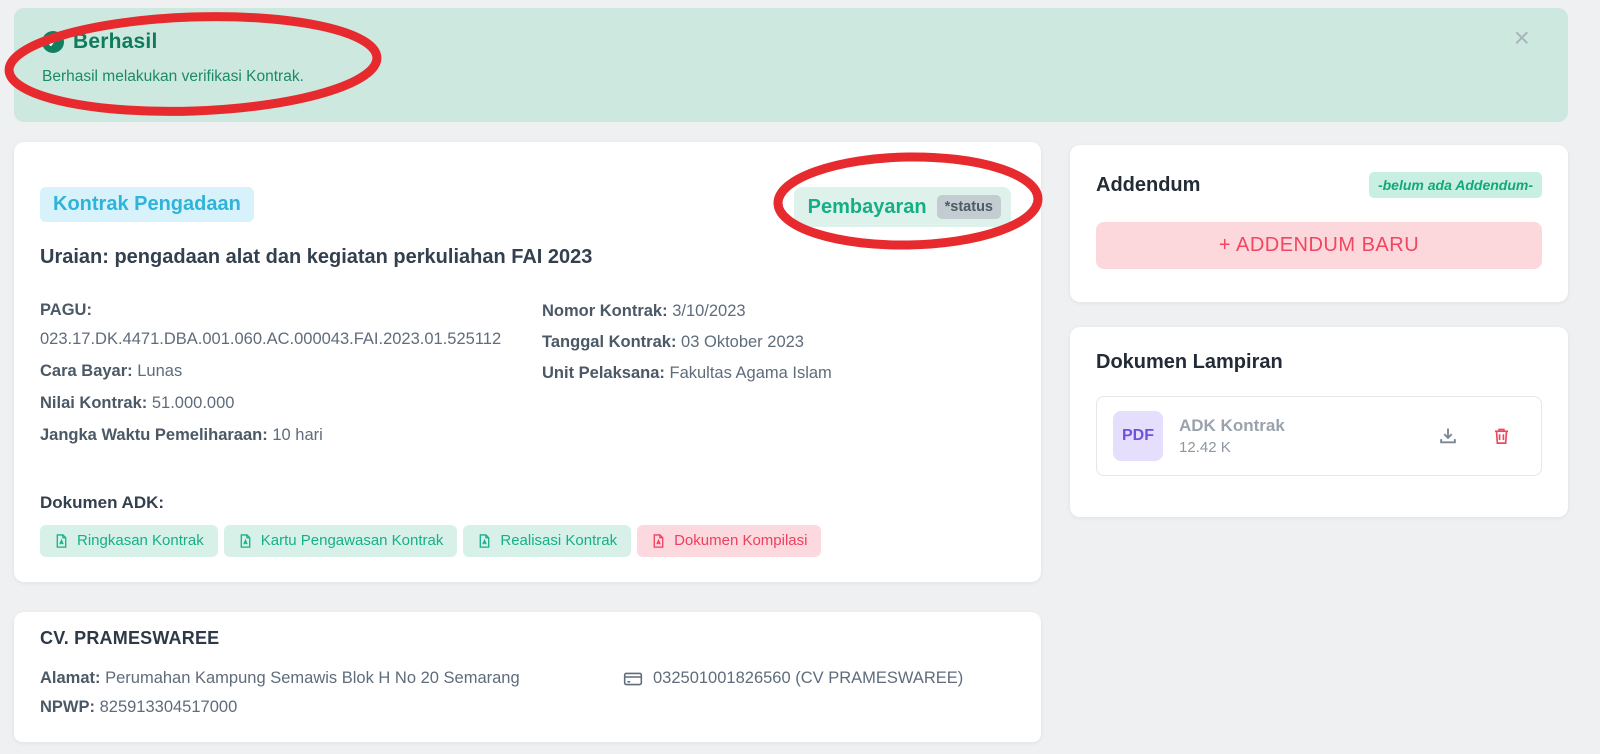 The height and width of the screenshot is (754, 1600). Describe the element at coordinates (644, 311) in the screenshot. I see `field-nomor-kontrak: Nomor Kontrak: 3/10/2023` at that location.